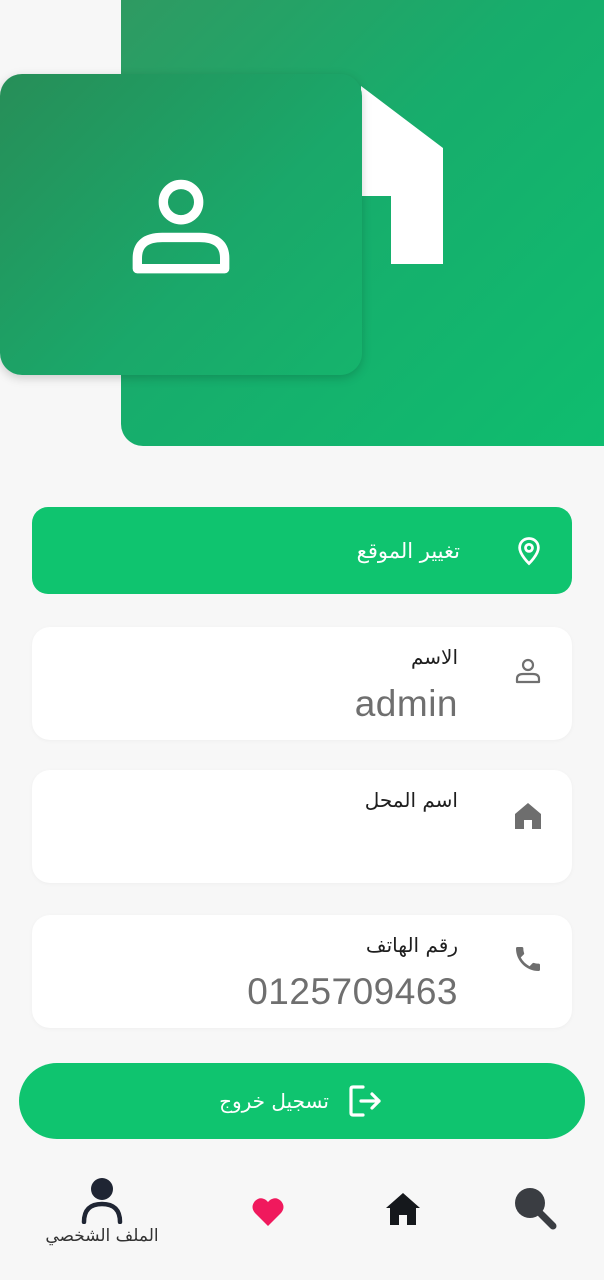  I want to click on nav-favorites, so click(268, 1214).